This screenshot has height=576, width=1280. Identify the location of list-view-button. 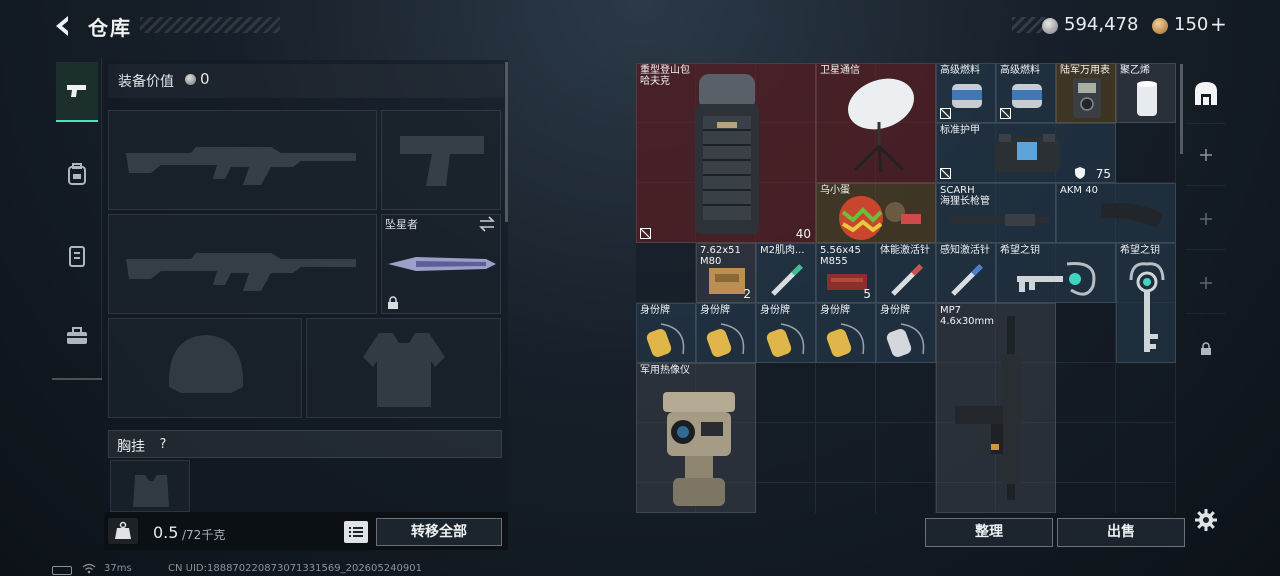
(356, 532).